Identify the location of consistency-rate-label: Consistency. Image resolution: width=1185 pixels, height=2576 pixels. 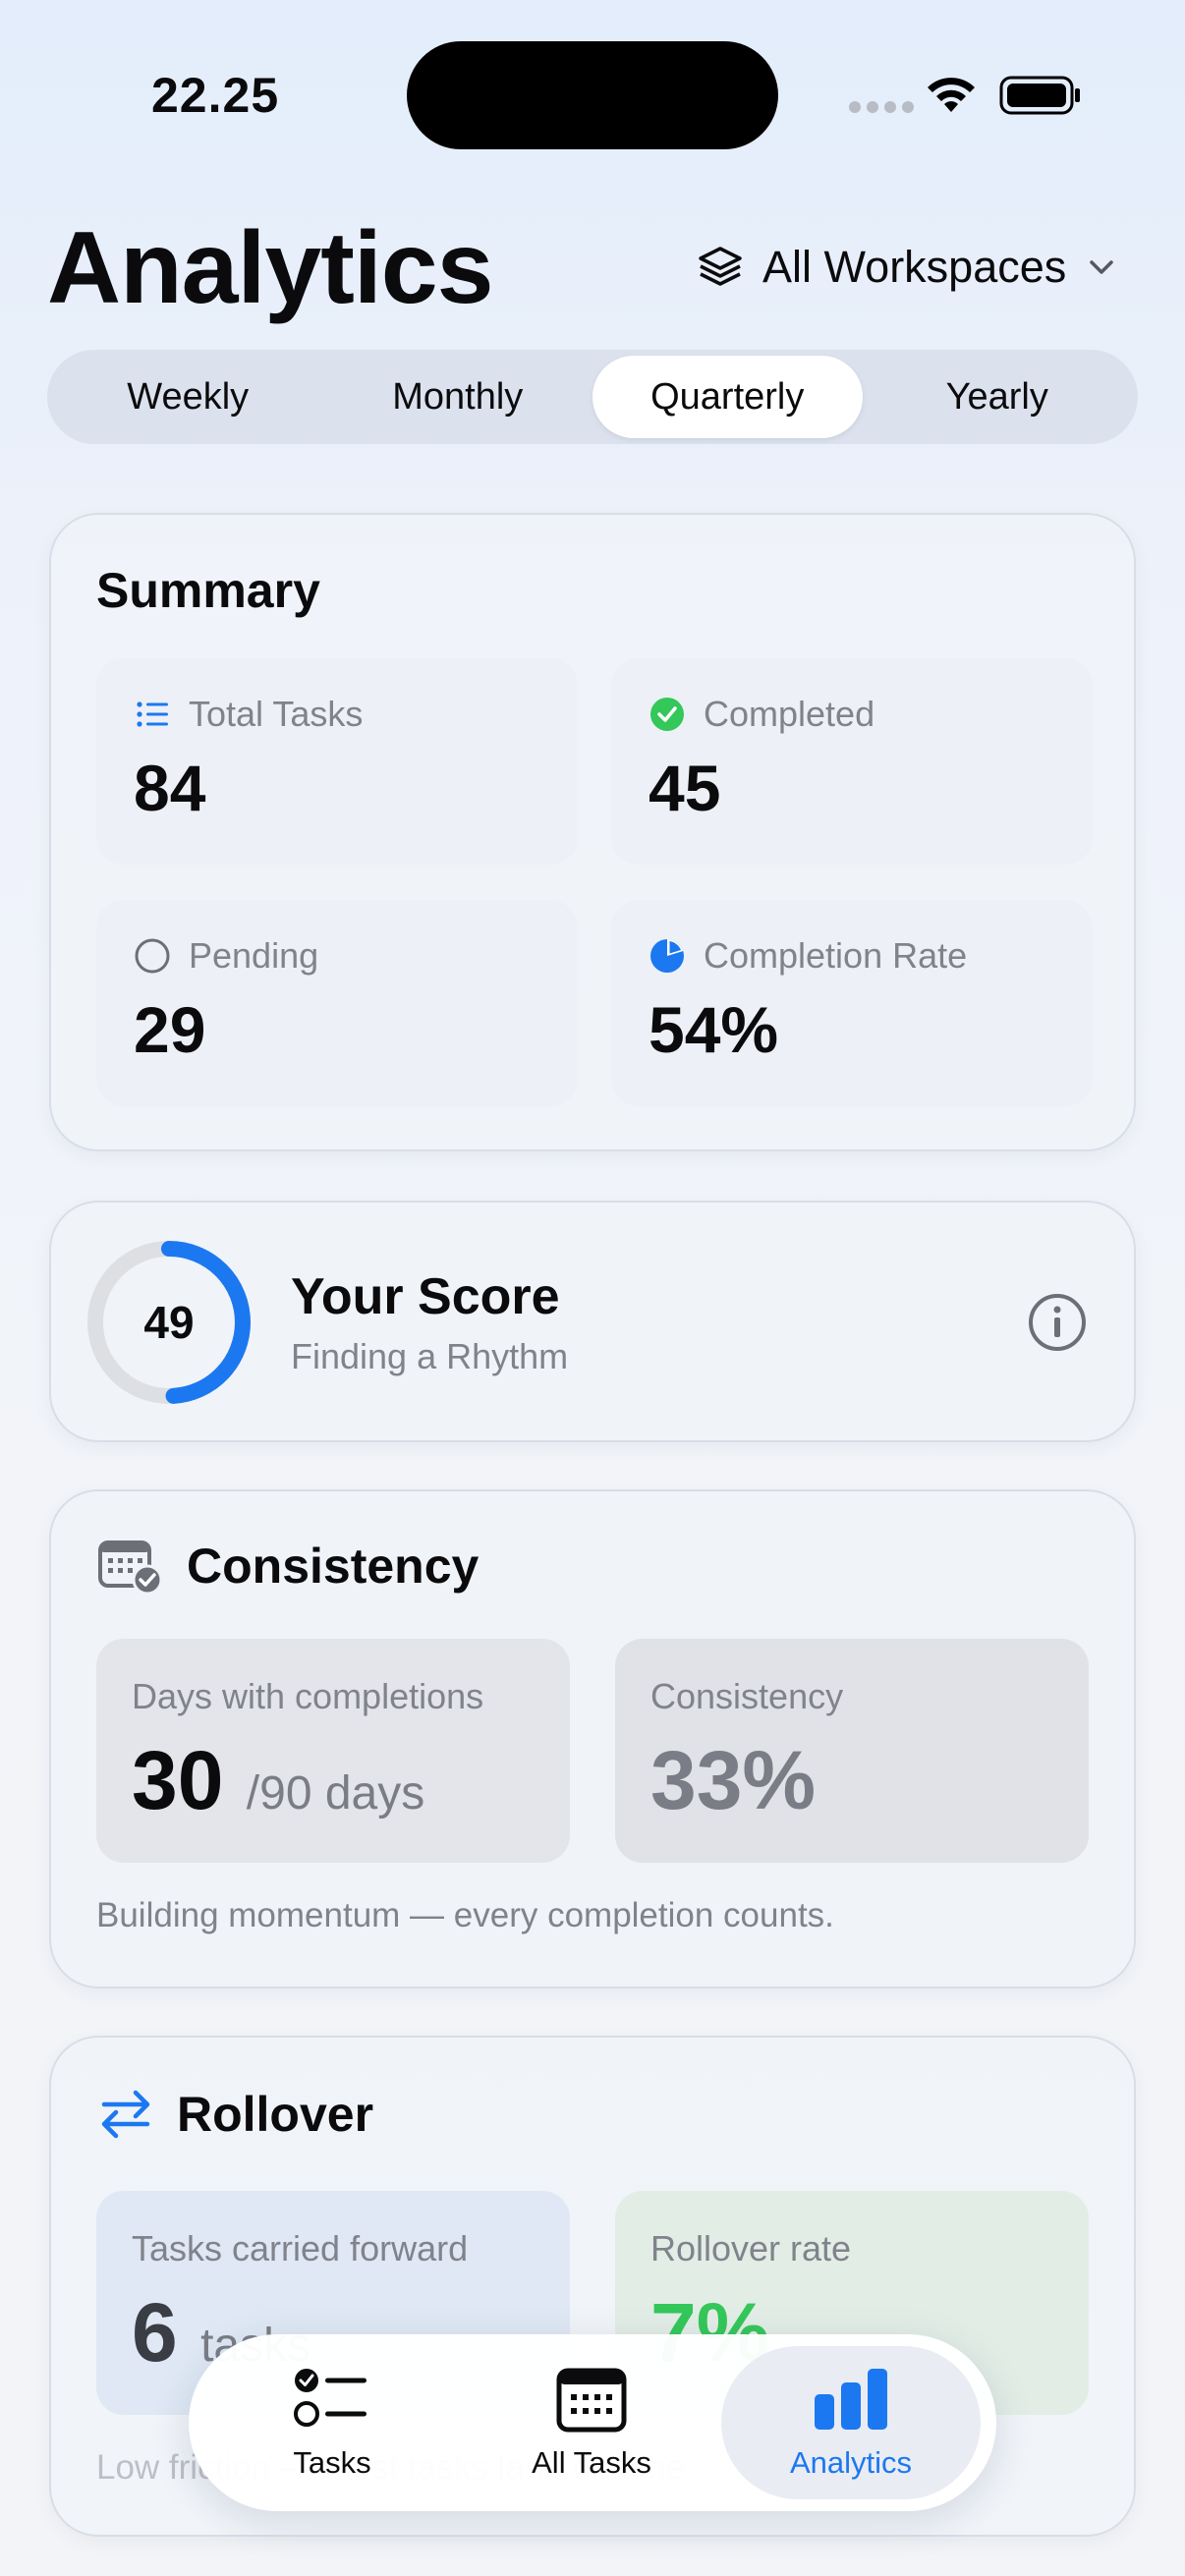
(747, 1696).